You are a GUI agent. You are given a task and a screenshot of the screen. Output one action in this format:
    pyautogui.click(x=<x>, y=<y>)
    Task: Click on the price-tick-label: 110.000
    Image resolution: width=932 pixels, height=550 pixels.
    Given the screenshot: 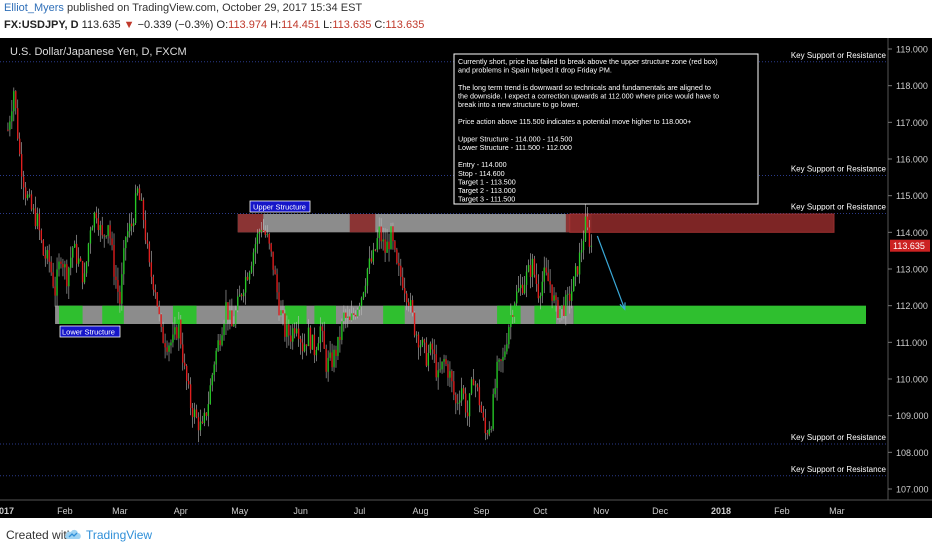 What is the action you would take?
    pyautogui.click(x=912, y=380)
    